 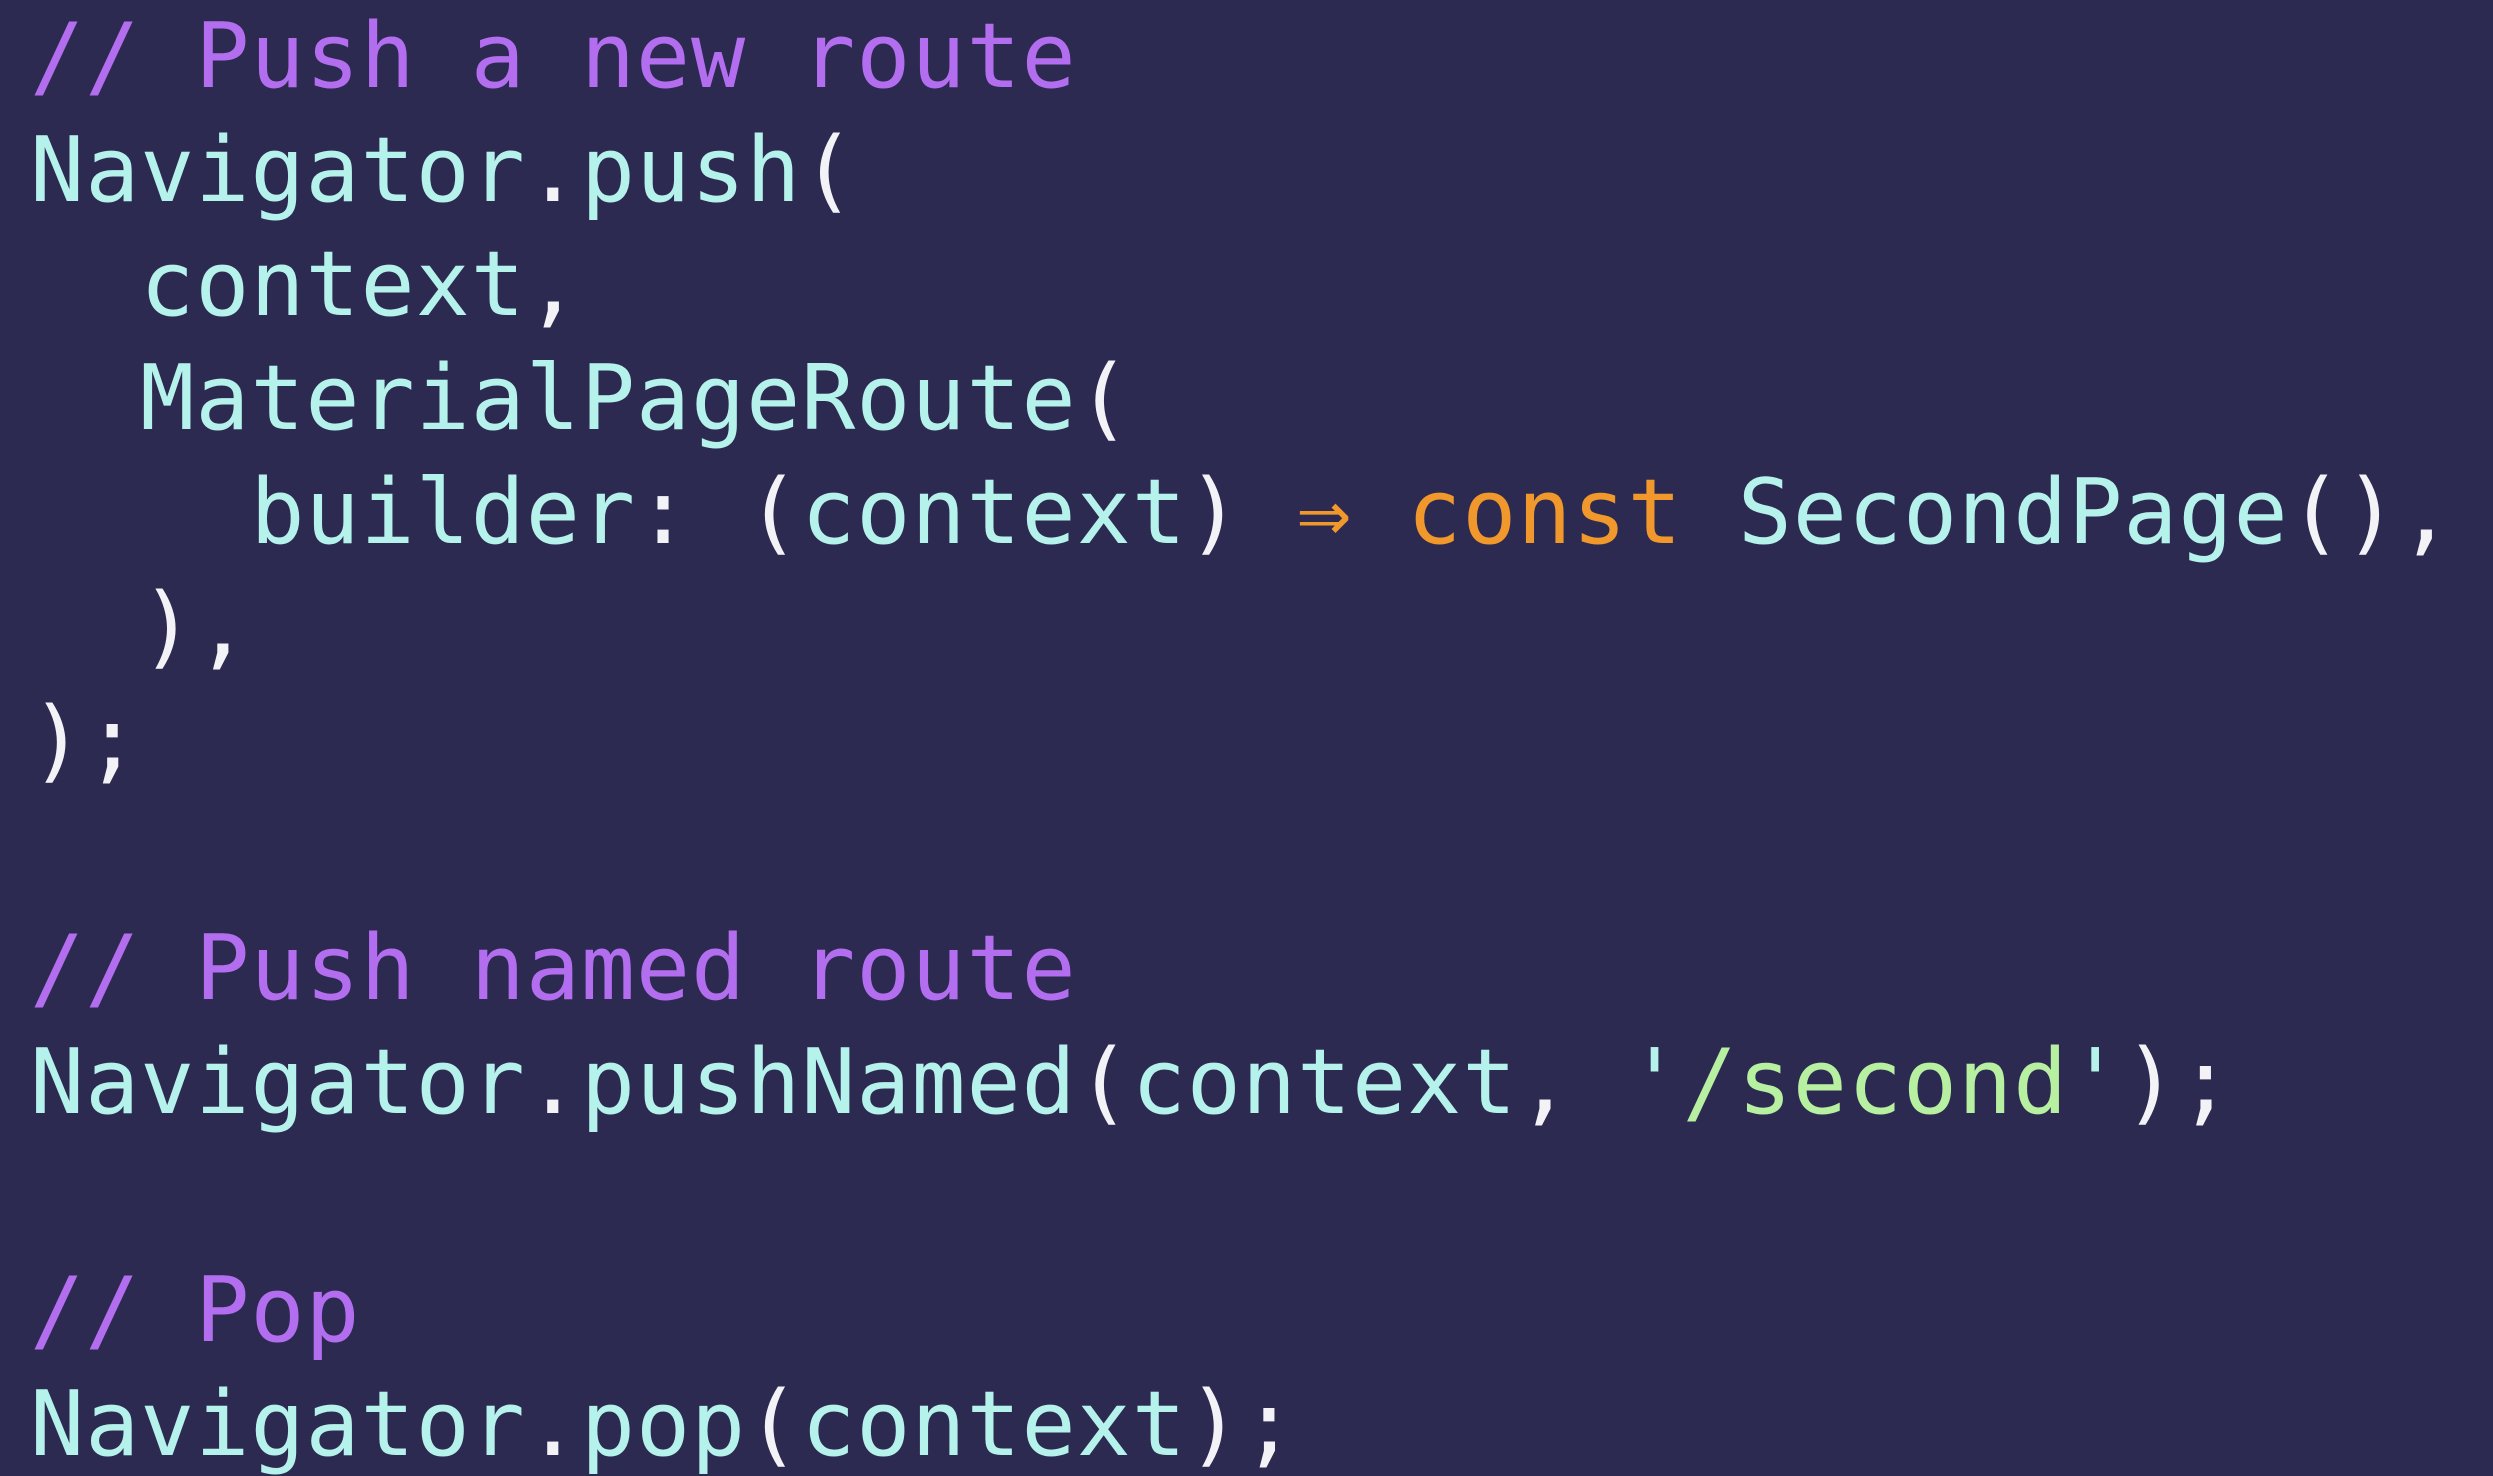 I want to click on code-keyword: const, so click(x=1545, y=512).